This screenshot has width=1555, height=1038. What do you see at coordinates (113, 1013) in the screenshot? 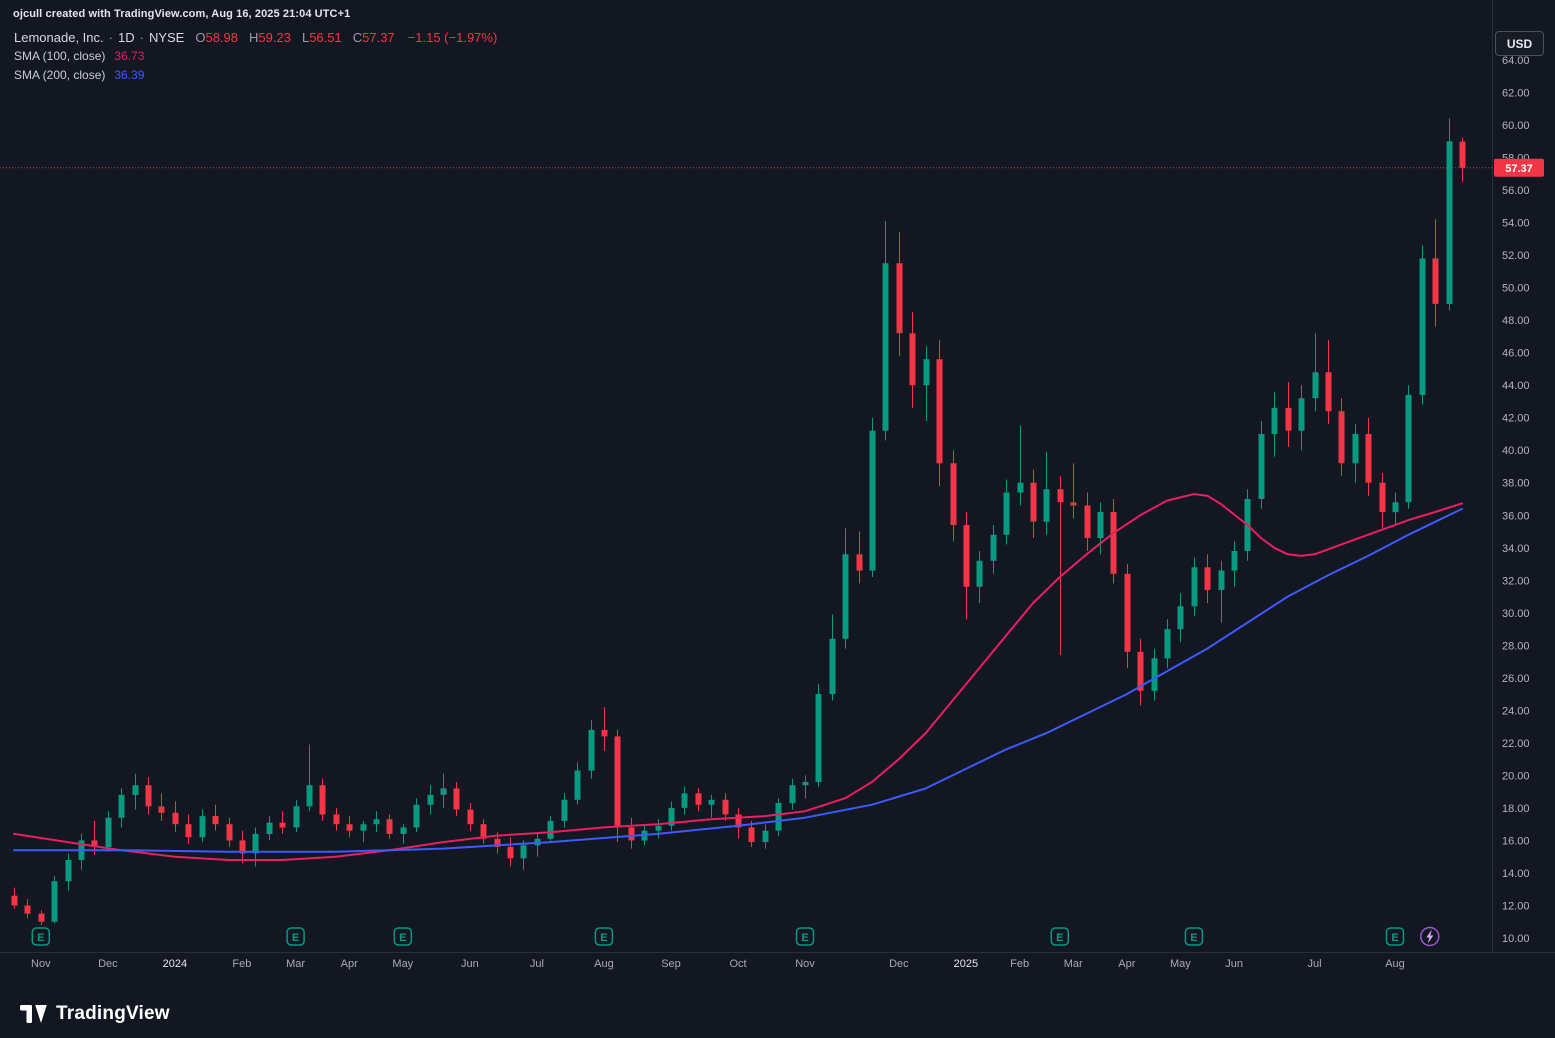
I see `tradingview-logo-text: TradingView` at bounding box center [113, 1013].